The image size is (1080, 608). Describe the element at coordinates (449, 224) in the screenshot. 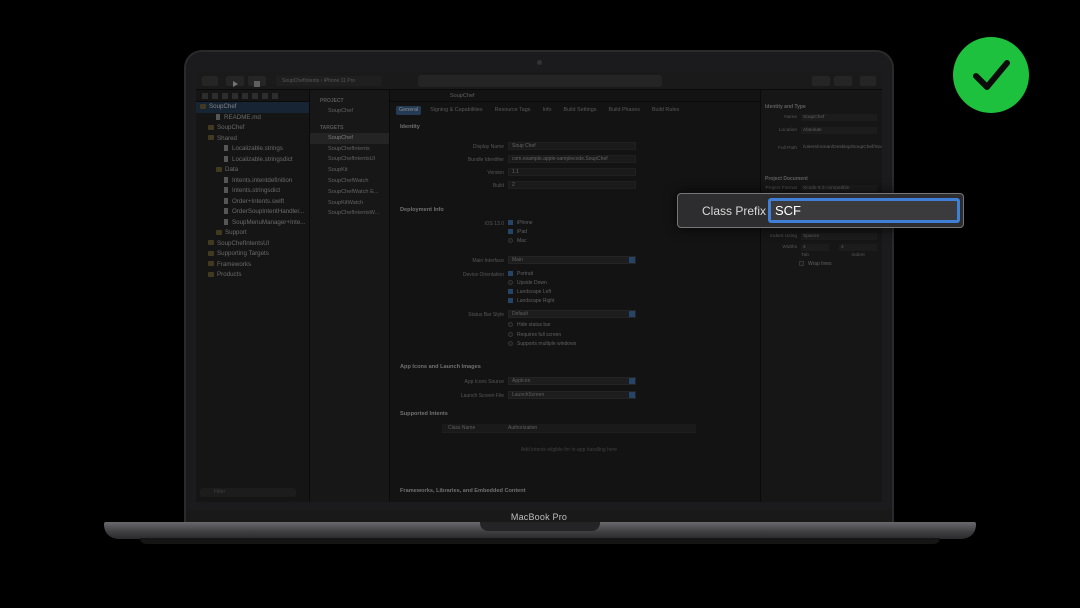

I see `ios-version-label: iOS 13.0` at that location.